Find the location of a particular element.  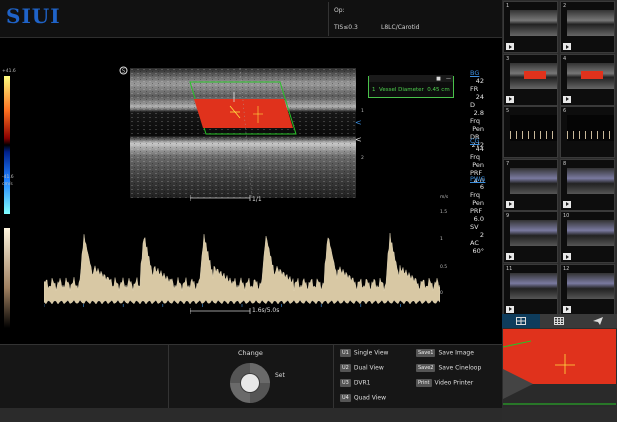

param-value: 24 is located at coordinates (479, 97).